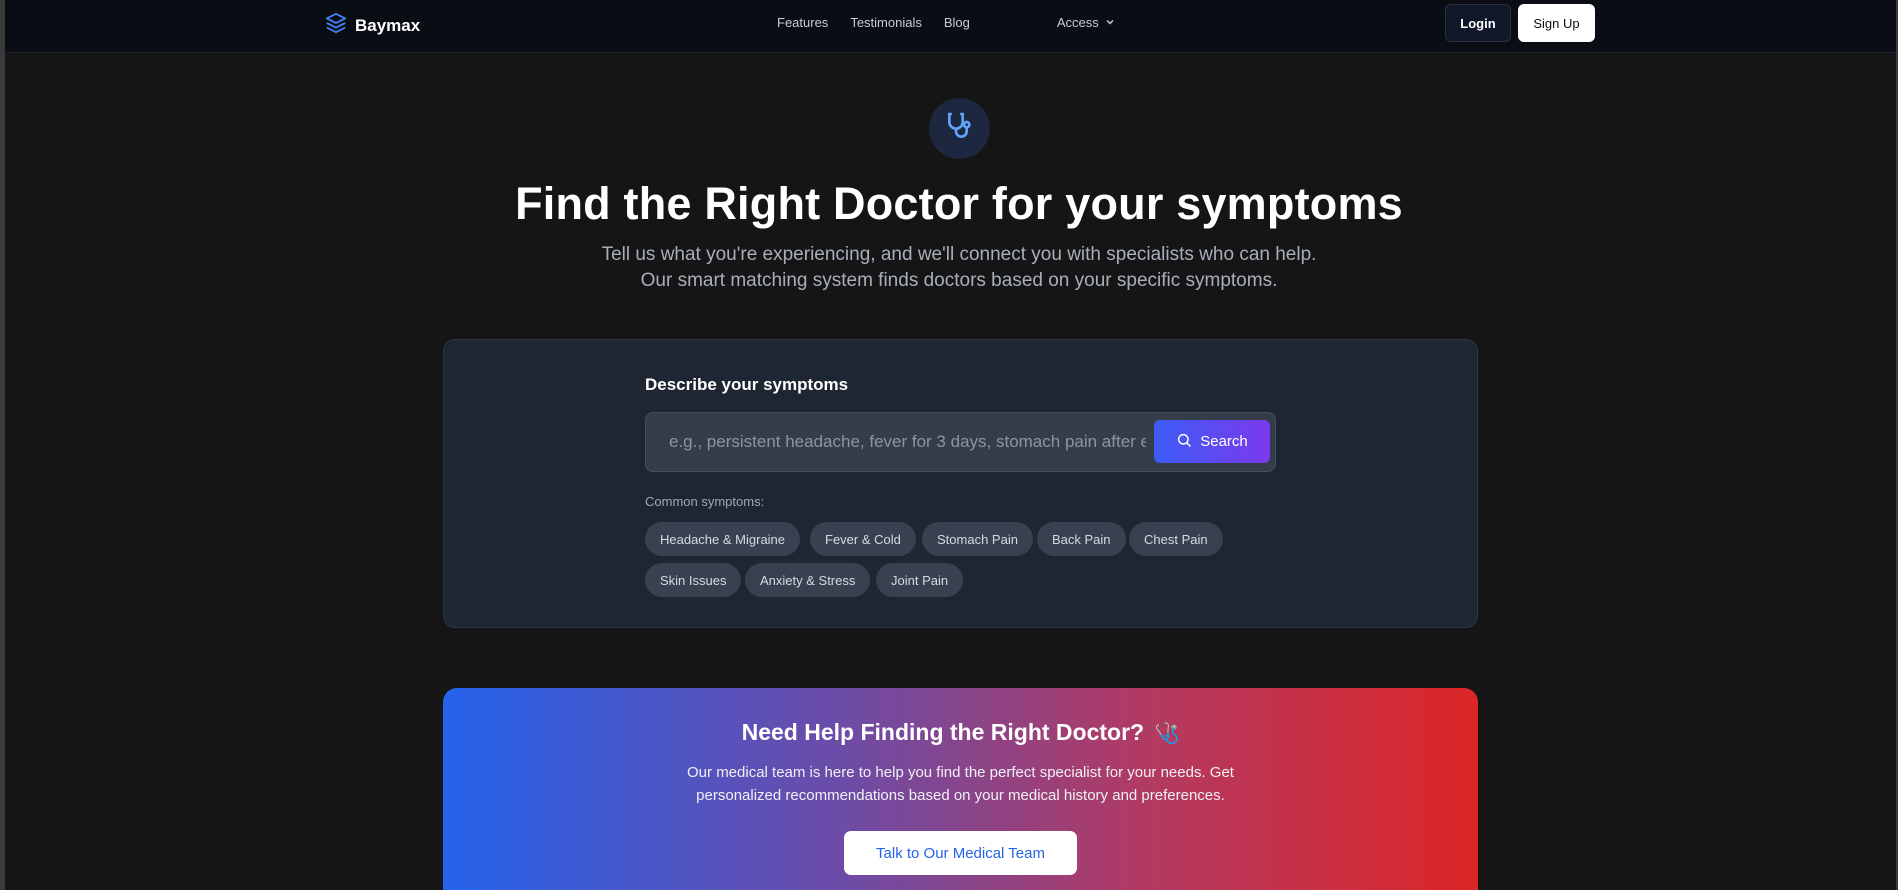 This screenshot has width=1898, height=890. Describe the element at coordinates (2, 445) in the screenshot. I see `window-frame-left` at that location.